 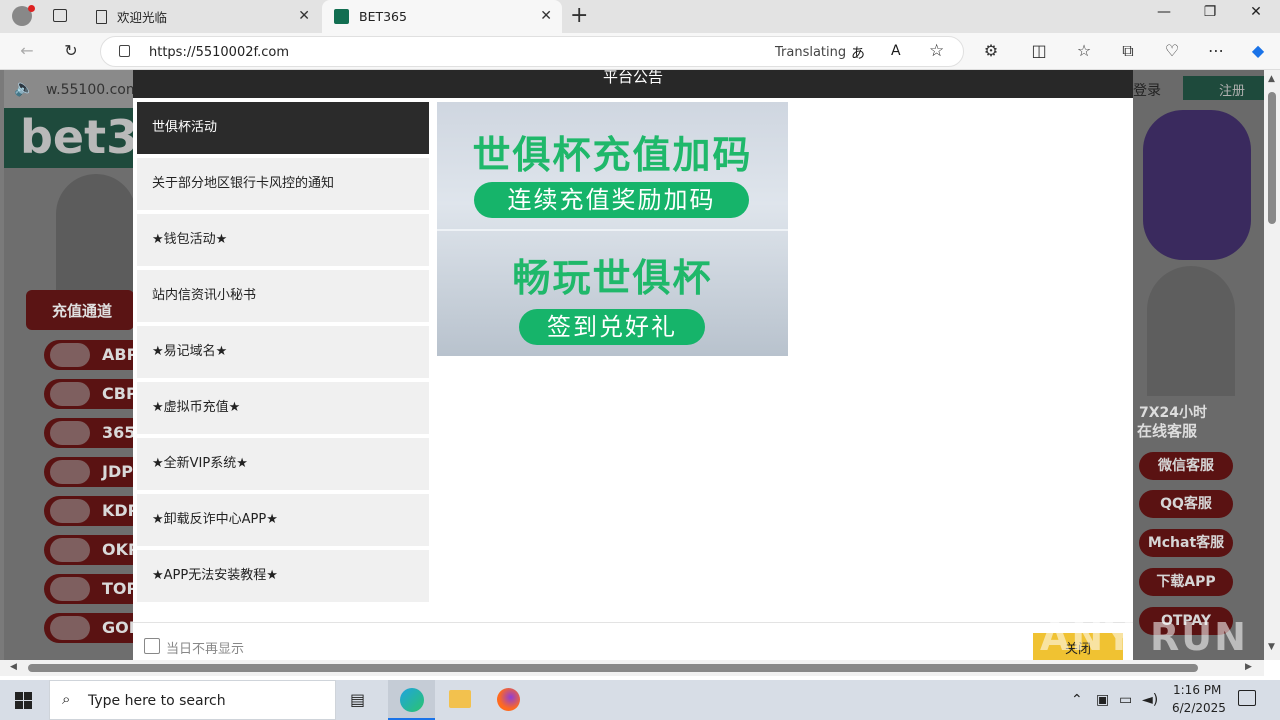 What do you see at coordinates (1150, 700) in the screenshot?
I see `volume-icon: ◄)` at bounding box center [1150, 700].